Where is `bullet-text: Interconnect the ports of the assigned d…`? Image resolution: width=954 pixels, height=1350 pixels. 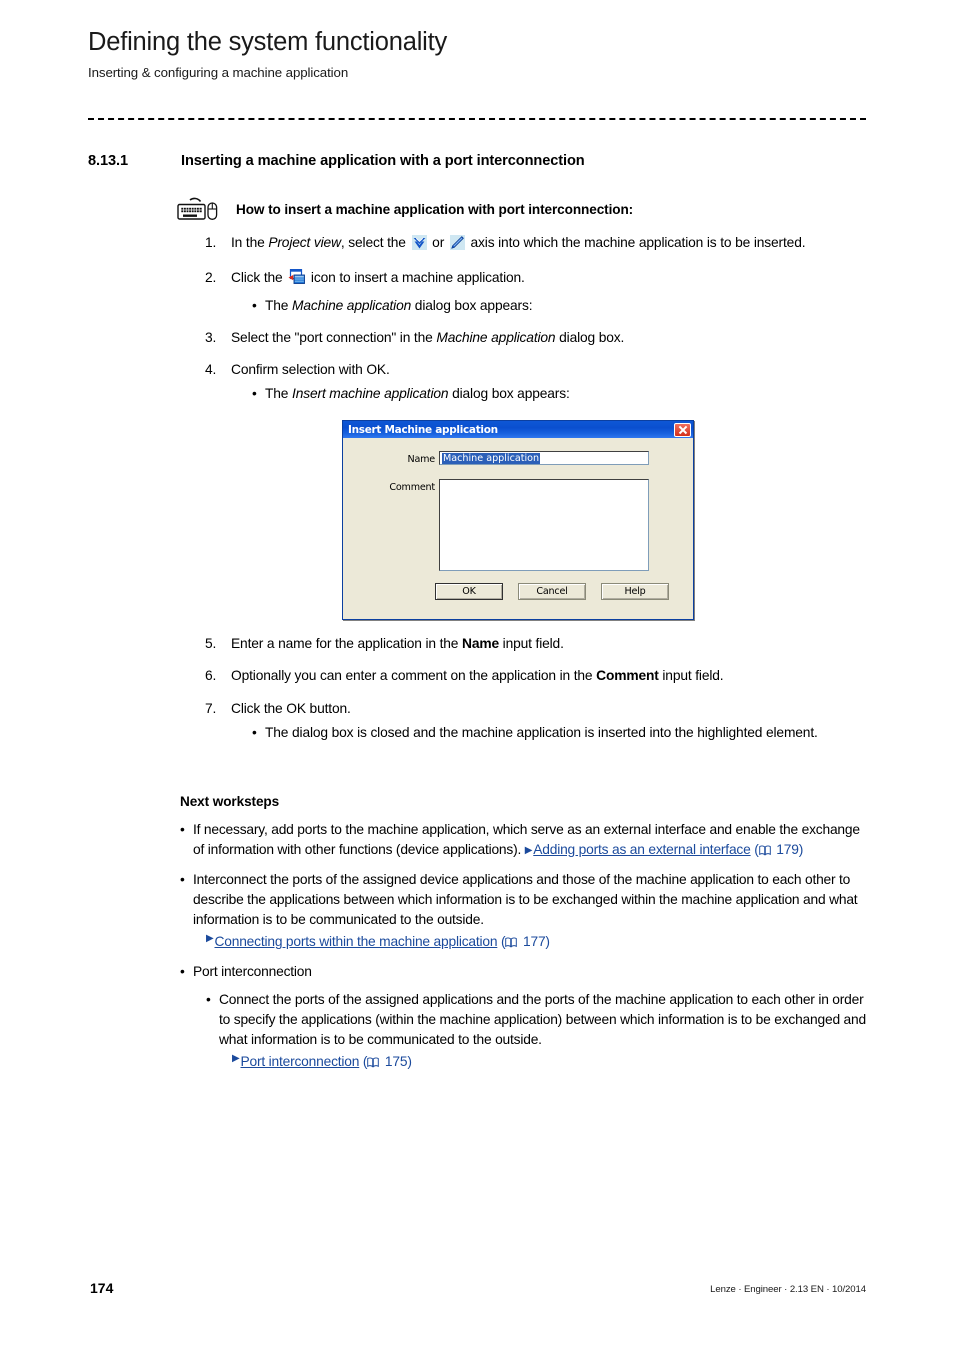 bullet-text: Interconnect the ports of the assigned d… is located at coordinates (531, 911).